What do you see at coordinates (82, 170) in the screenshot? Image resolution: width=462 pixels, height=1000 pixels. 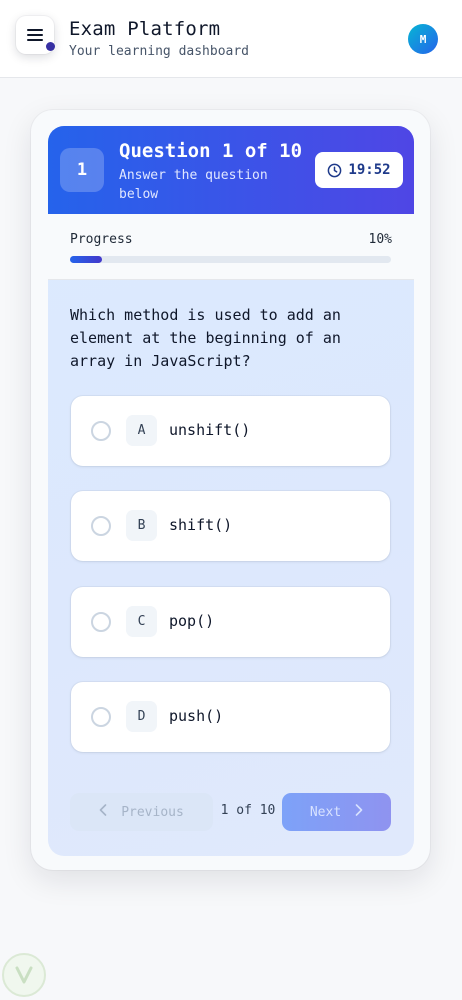 I see `question-number-badge: 1` at bounding box center [82, 170].